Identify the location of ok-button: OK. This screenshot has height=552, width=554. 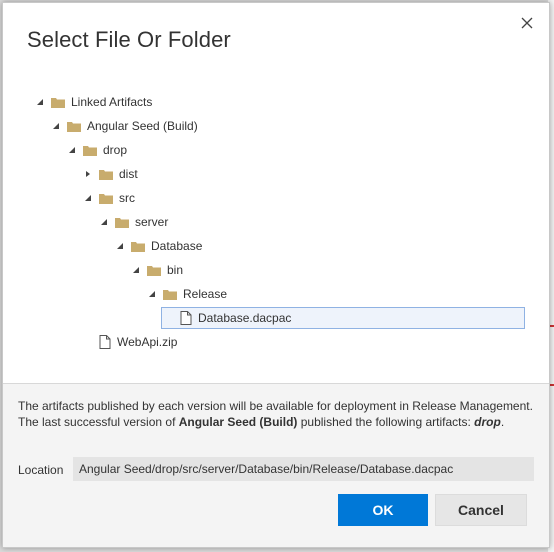
(383, 510).